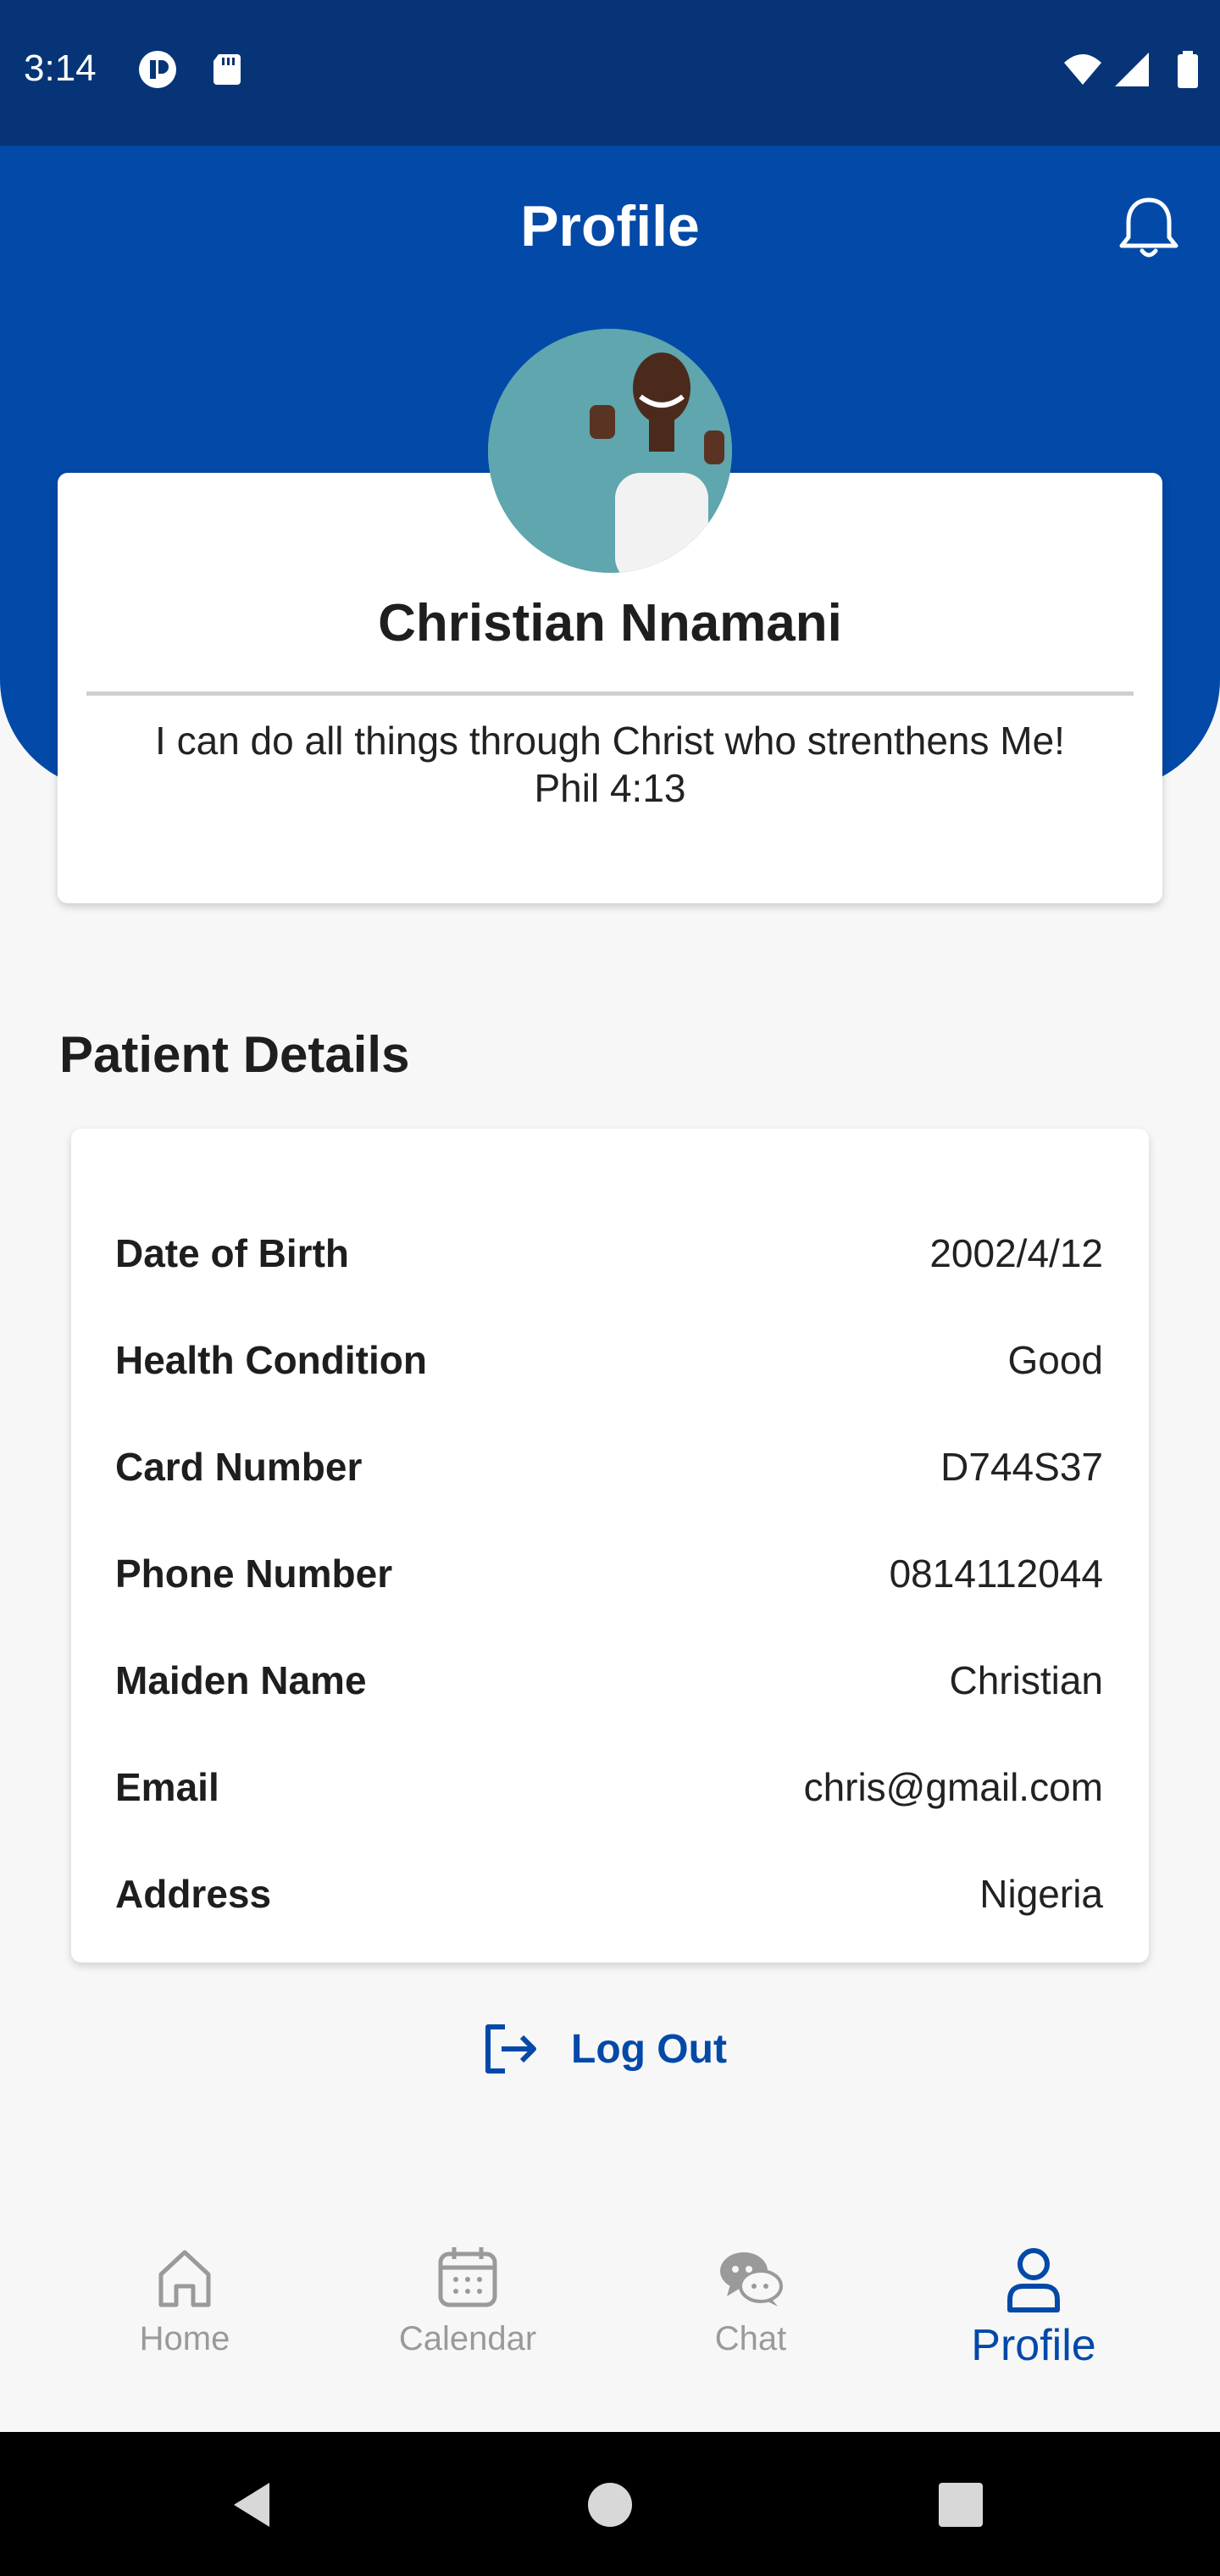 This screenshot has height=2576, width=1220. Describe the element at coordinates (467, 2277) in the screenshot. I see `calendar-icon` at that location.